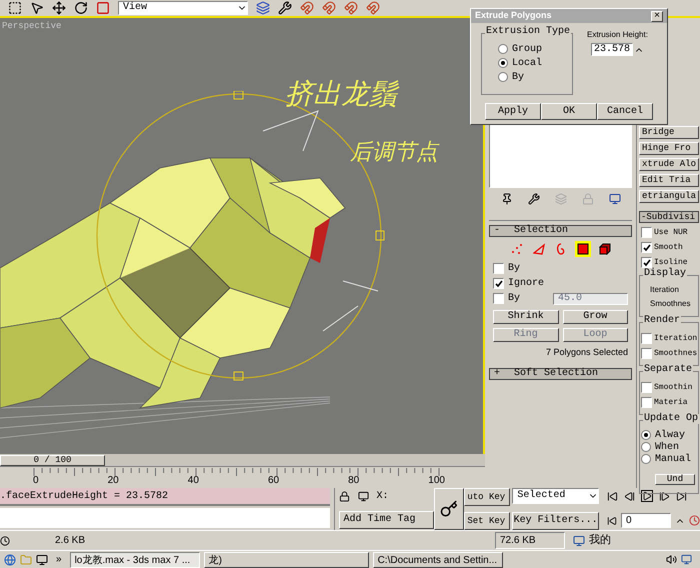 This screenshot has width=700, height=568. What do you see at coordinates (671, 419) in the screenshot?
I see `group-title: Update Op` at bounding box center [671, 419].